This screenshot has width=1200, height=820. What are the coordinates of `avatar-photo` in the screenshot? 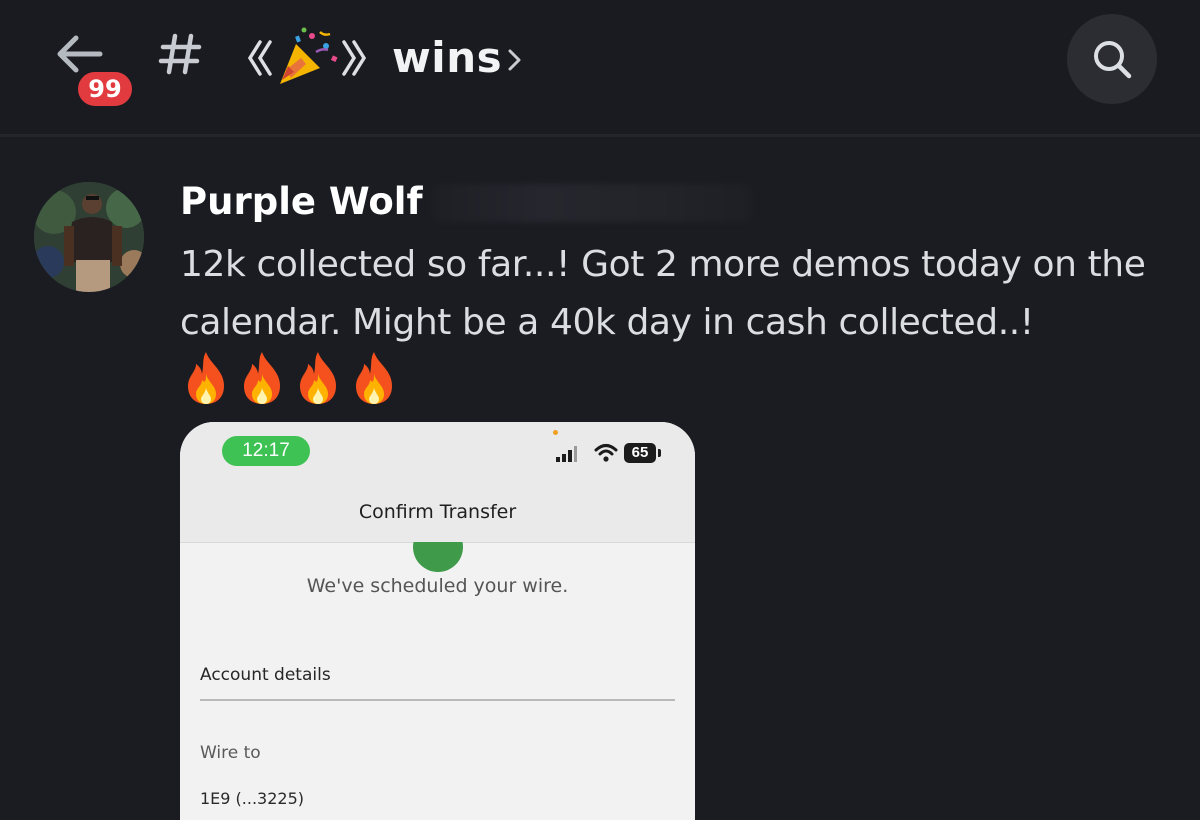 It's located at (89, 237).